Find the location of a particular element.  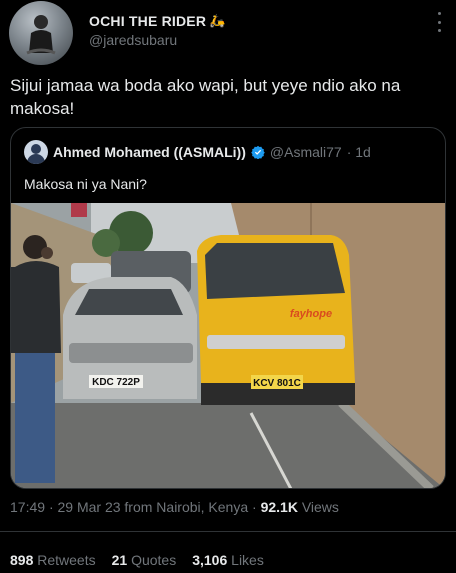

author-name: OCHI THE RIDER is located at coordinates (147, 21).